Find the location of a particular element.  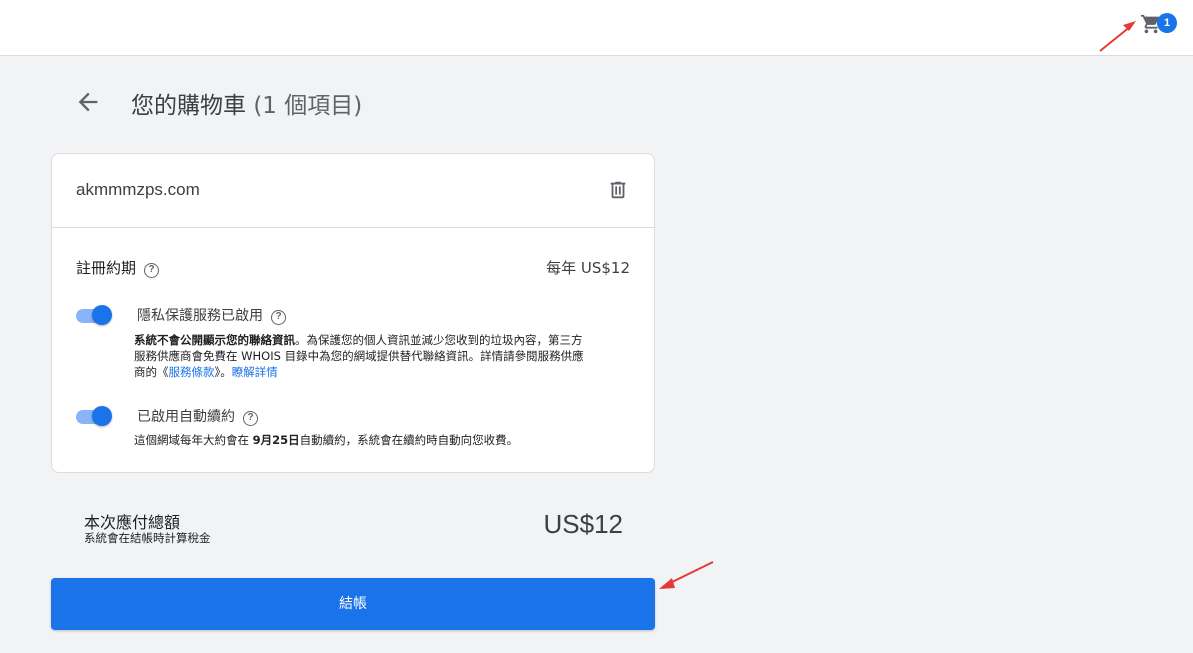

registration-term: 註冊約期? is located at coordinates (118, 267).